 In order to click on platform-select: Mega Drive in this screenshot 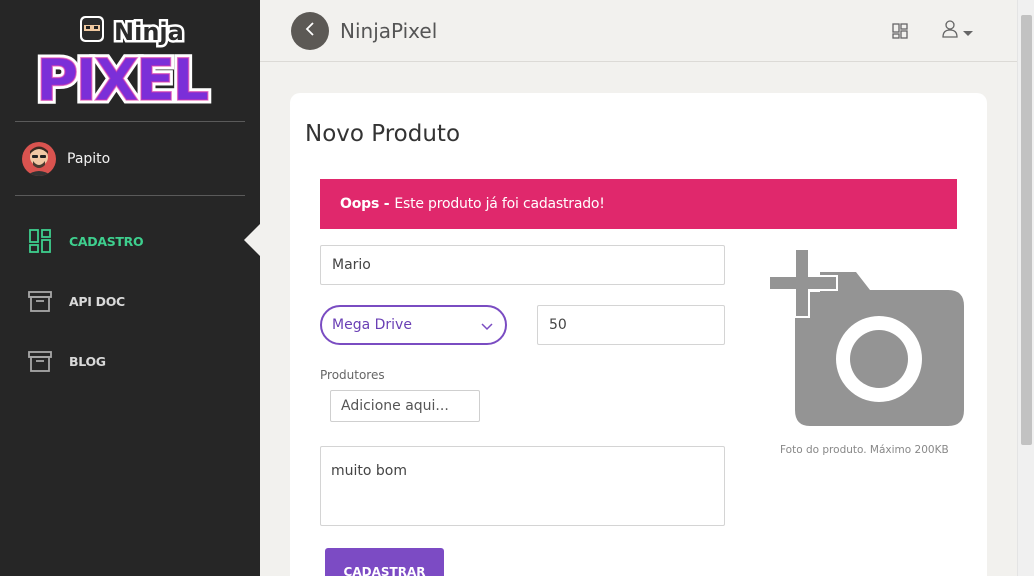, I will do `click(413, 325)`.